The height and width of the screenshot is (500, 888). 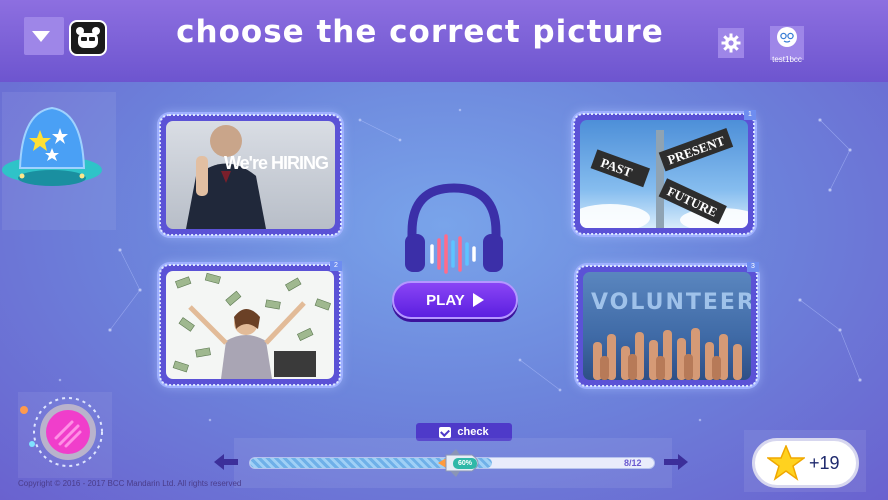 What do you see at coordinates (454, 228) in the screenshot?
I see `headphones-icon` at bounding box center [454, 228].